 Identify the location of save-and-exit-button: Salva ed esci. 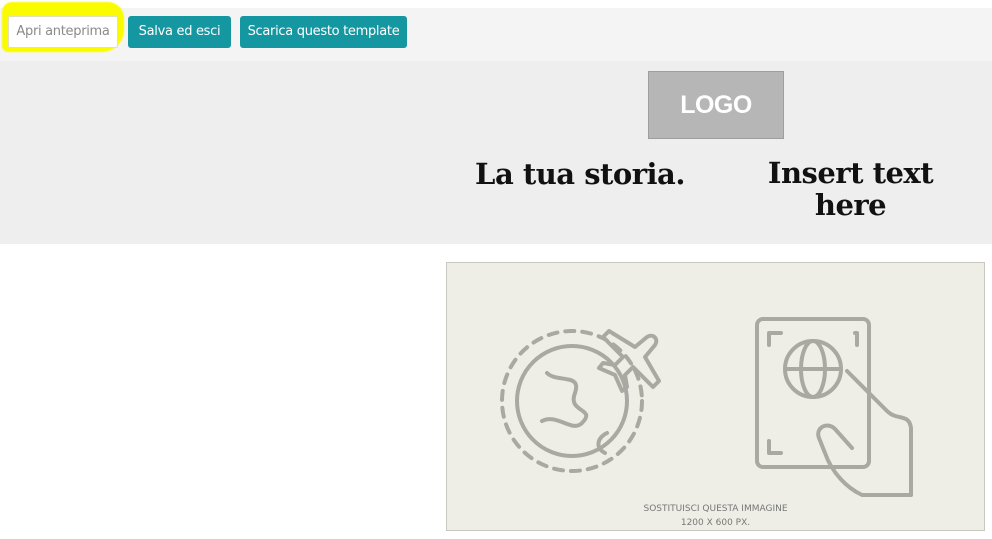
(179, 32).